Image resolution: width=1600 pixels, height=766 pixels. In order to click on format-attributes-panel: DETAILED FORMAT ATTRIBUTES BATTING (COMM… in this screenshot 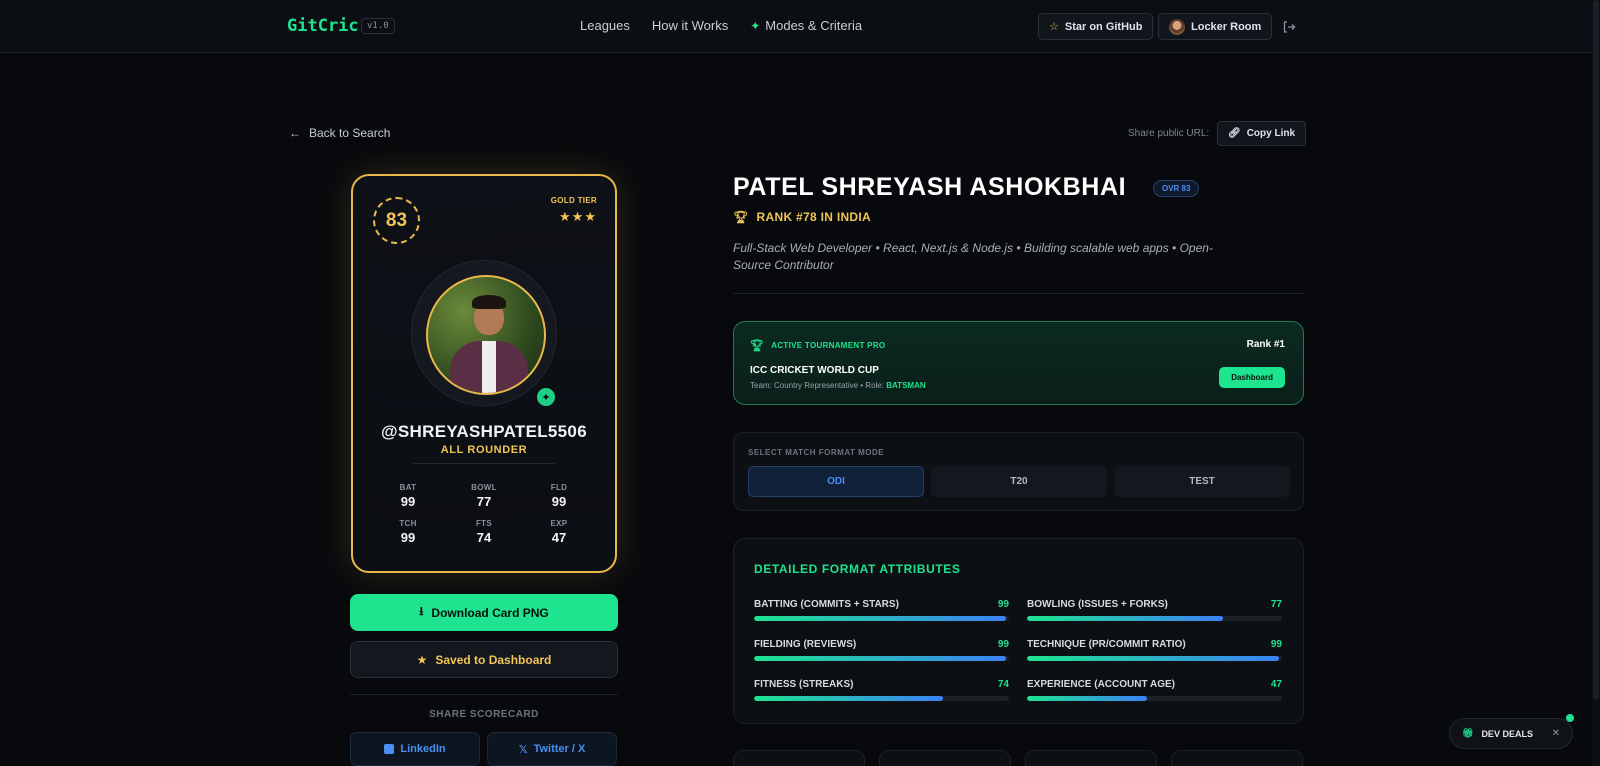, I will do `click(1018, 631)`.